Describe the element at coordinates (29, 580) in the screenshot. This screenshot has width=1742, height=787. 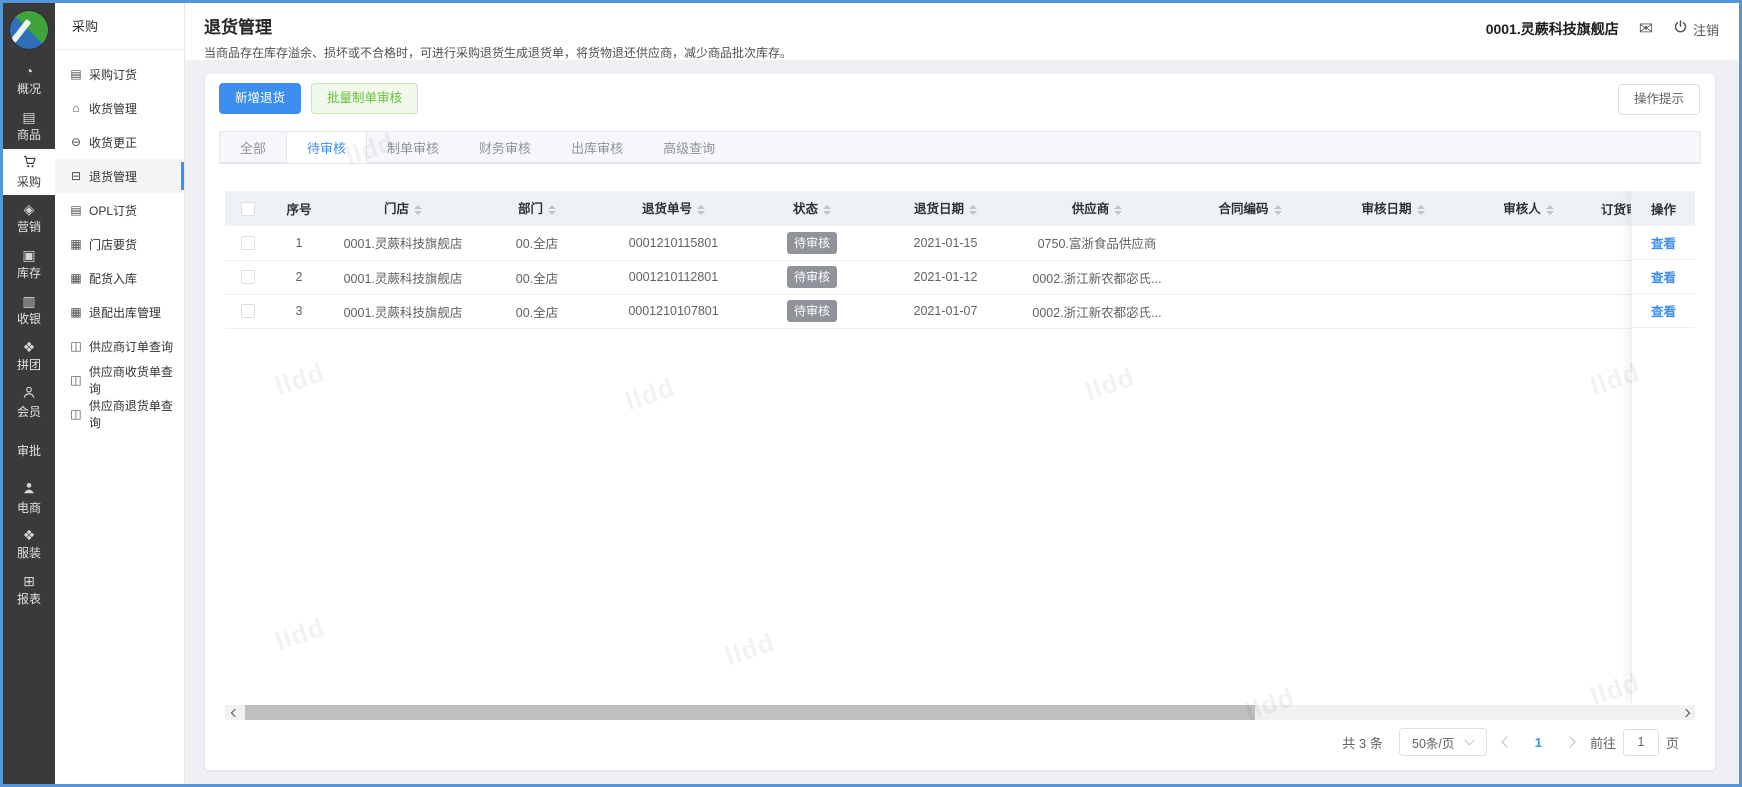
I see `report-icon: ⊞` at that location.